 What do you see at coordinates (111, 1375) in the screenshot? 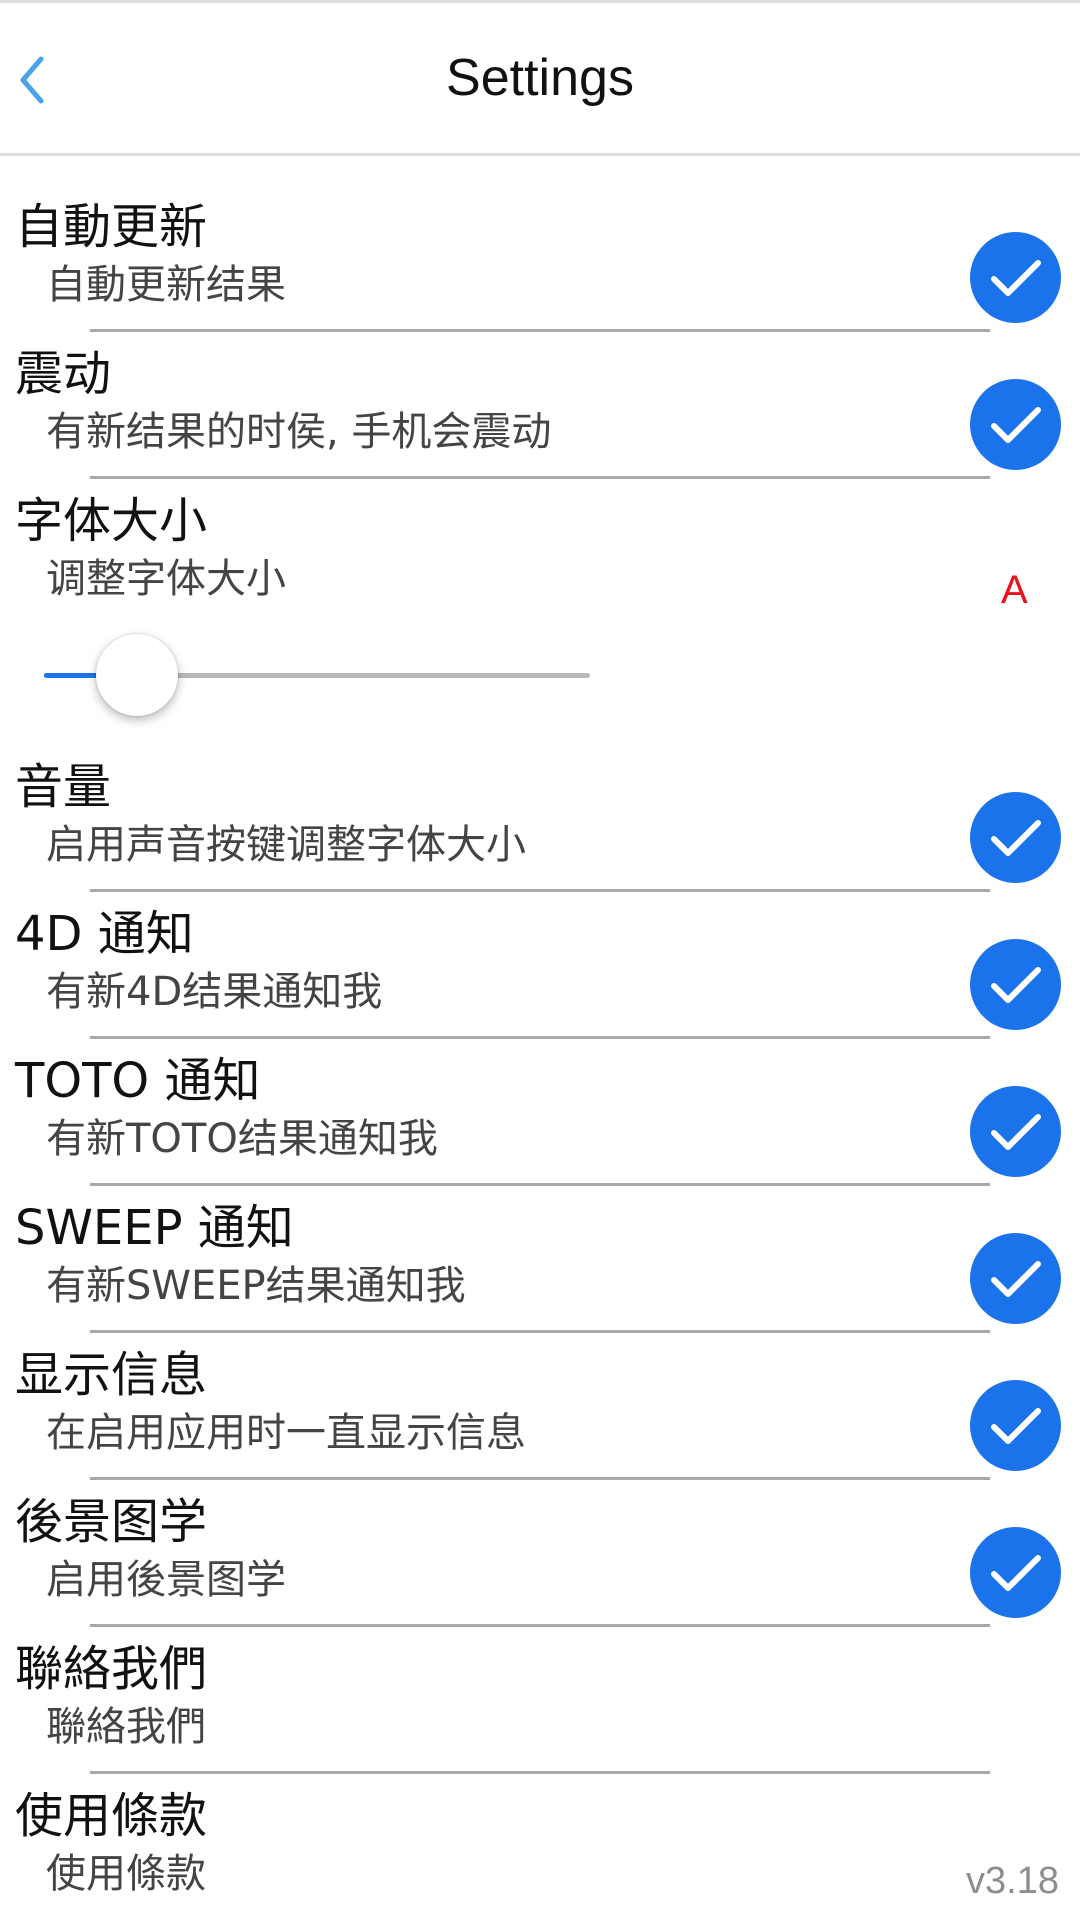
I see `setting-title: 显示信息` at bounding box center [111, 1375].